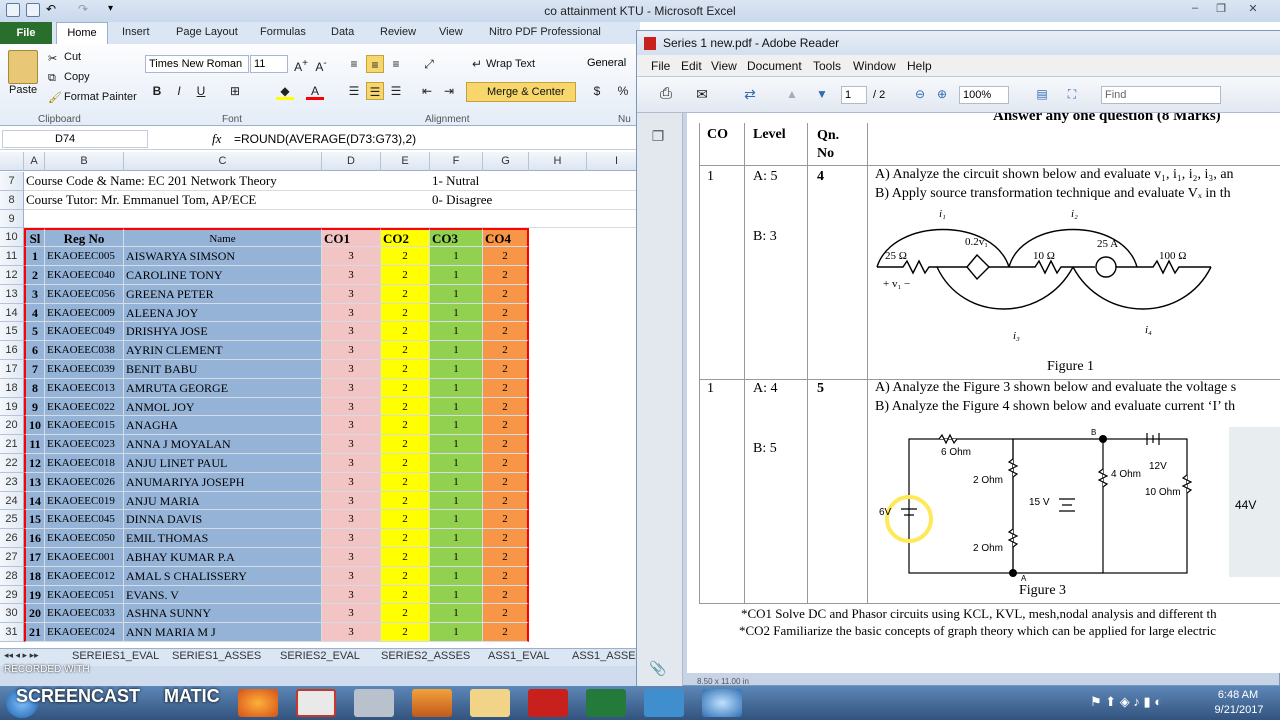  Describe the element at coordinates (216, 656) in the screenshot. I see `sheet-tab-series1-asses: SERIES1_ASSES` at that location.